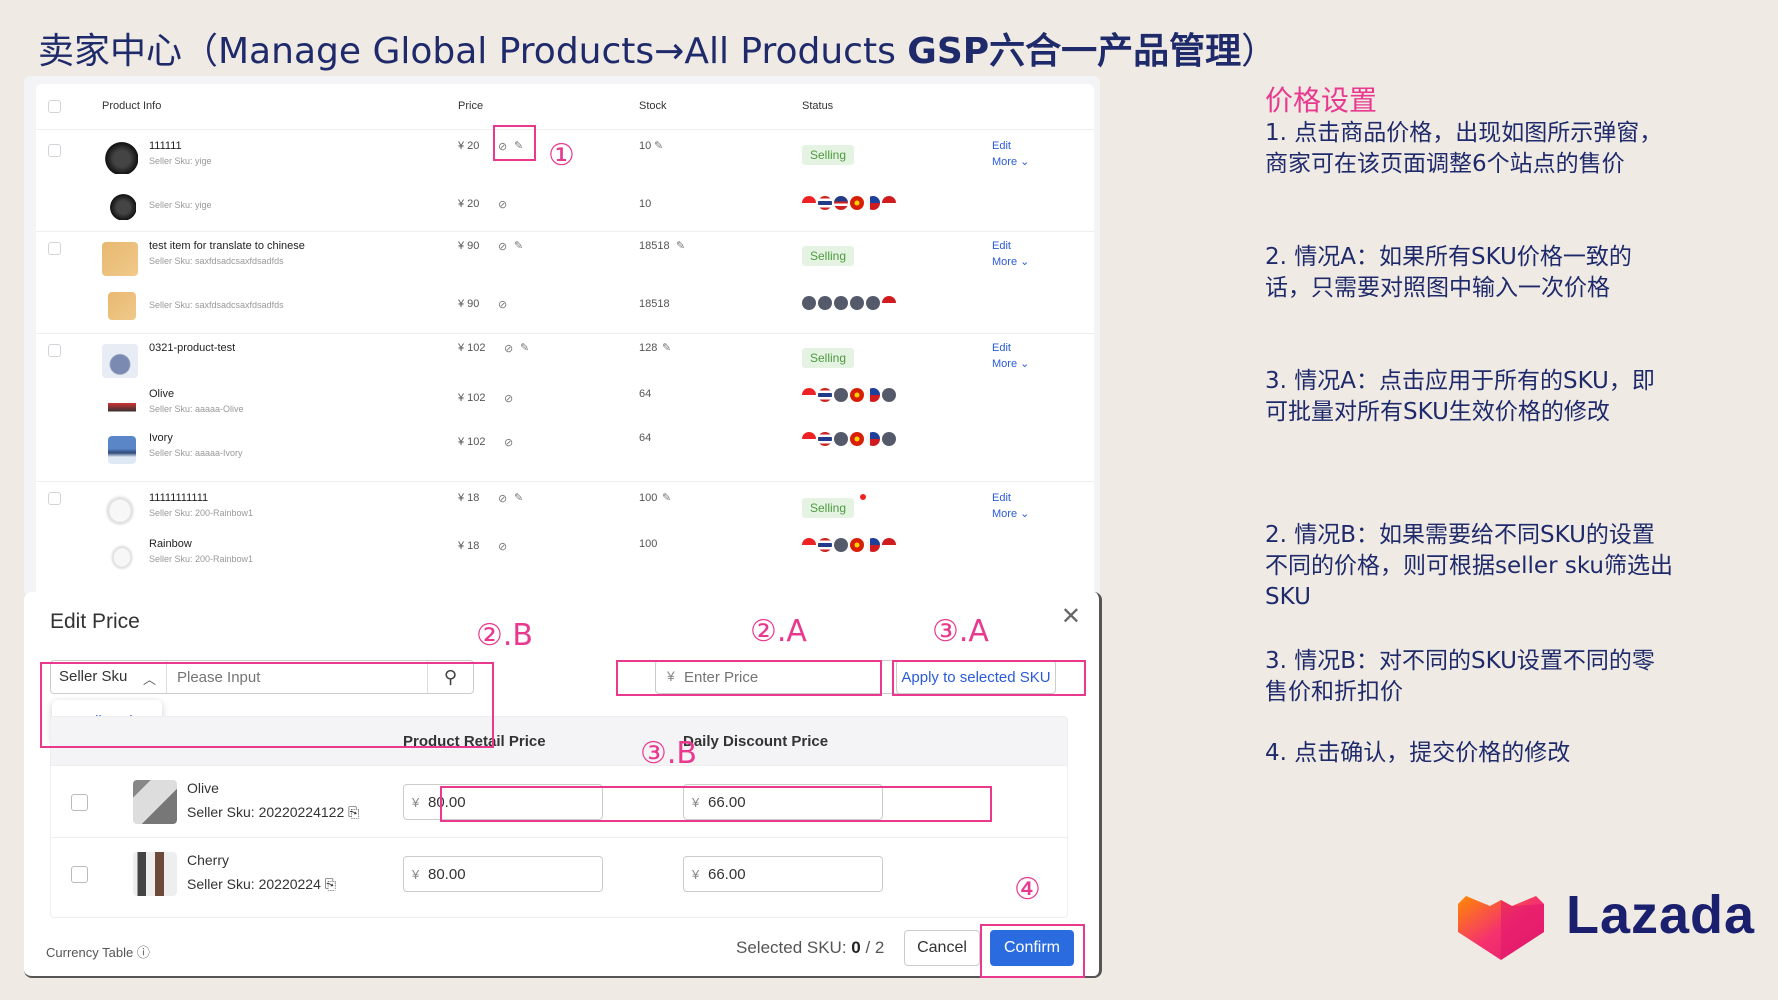 The width and height of the screenshot is (1778, 1000). What do you see at coordinates (565, 207) in the screenshot?
I see `table-row: Seller Sku: yige ¥ 20 ⊘ 10` at bounding box center [565, 207].